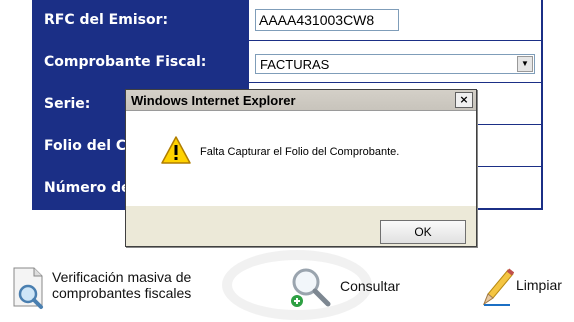 The image size is (574, 322). Describe the element at coordinates (464, 100) in the screenshot. I see `close-icon: ×` at that location.